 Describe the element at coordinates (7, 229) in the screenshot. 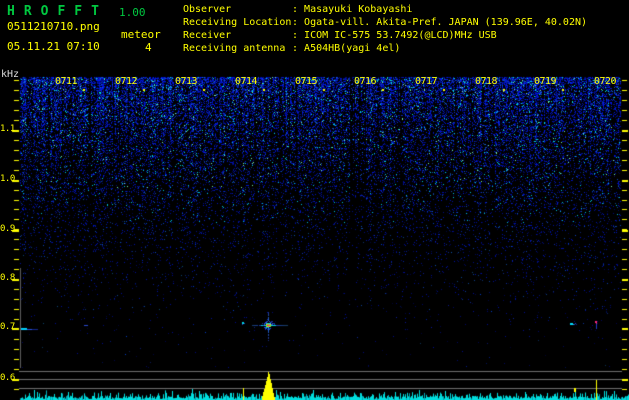

I see `freq-tick-label: 0.9` at that location.